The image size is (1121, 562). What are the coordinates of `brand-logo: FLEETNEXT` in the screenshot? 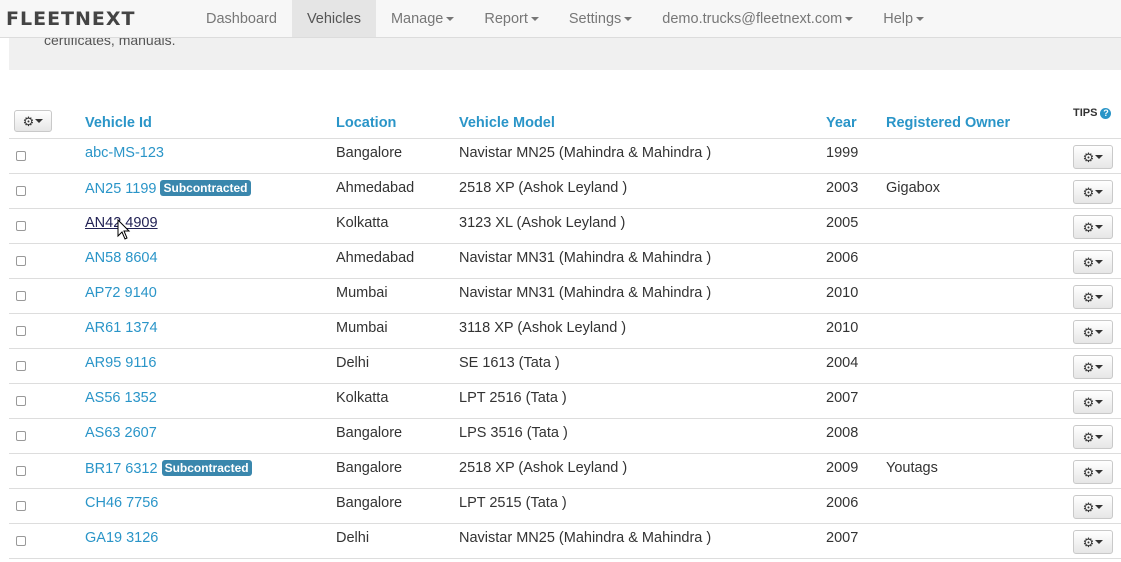 It's located at (95, 18).